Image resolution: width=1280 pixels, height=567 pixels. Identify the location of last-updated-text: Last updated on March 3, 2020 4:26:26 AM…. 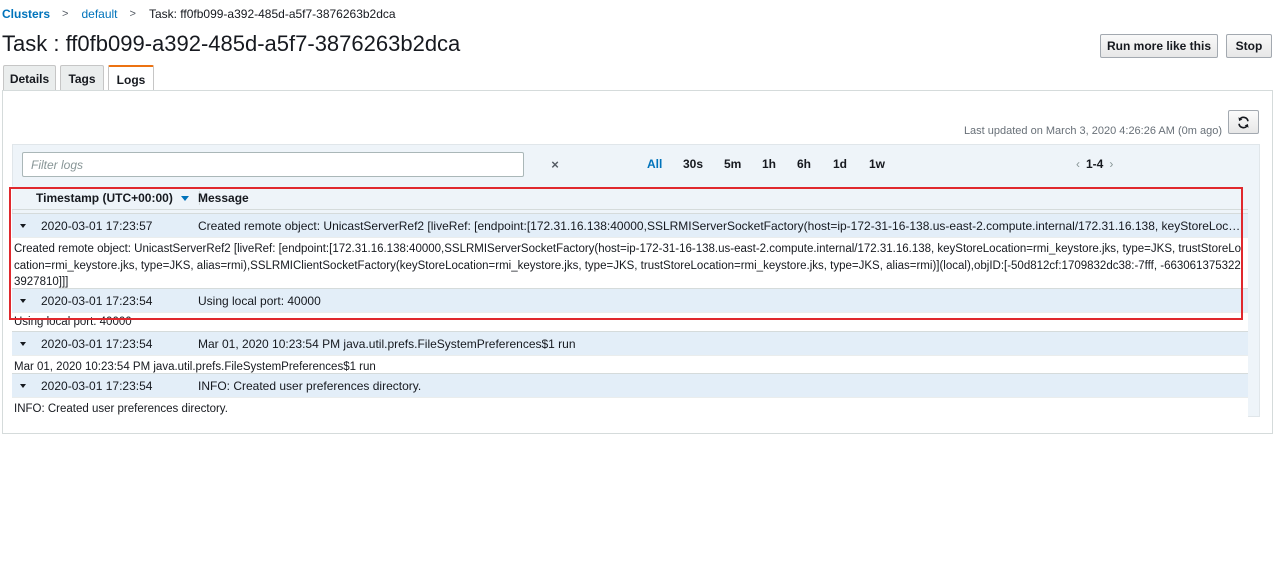
(1092, 131).